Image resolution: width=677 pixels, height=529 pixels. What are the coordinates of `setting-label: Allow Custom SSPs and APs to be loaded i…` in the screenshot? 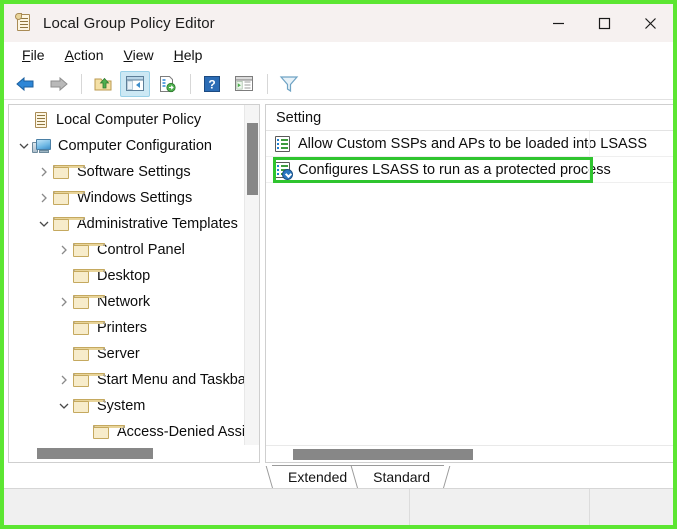 It's located at (473, 143).